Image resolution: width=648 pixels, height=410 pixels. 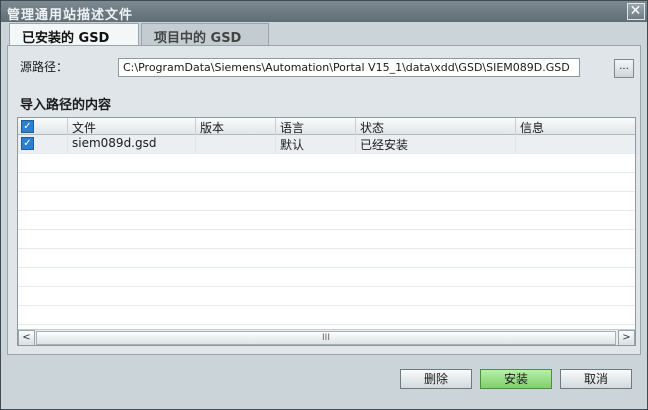 I want to click on select-all-checkbox: ✓, so click(x=27, y=126).